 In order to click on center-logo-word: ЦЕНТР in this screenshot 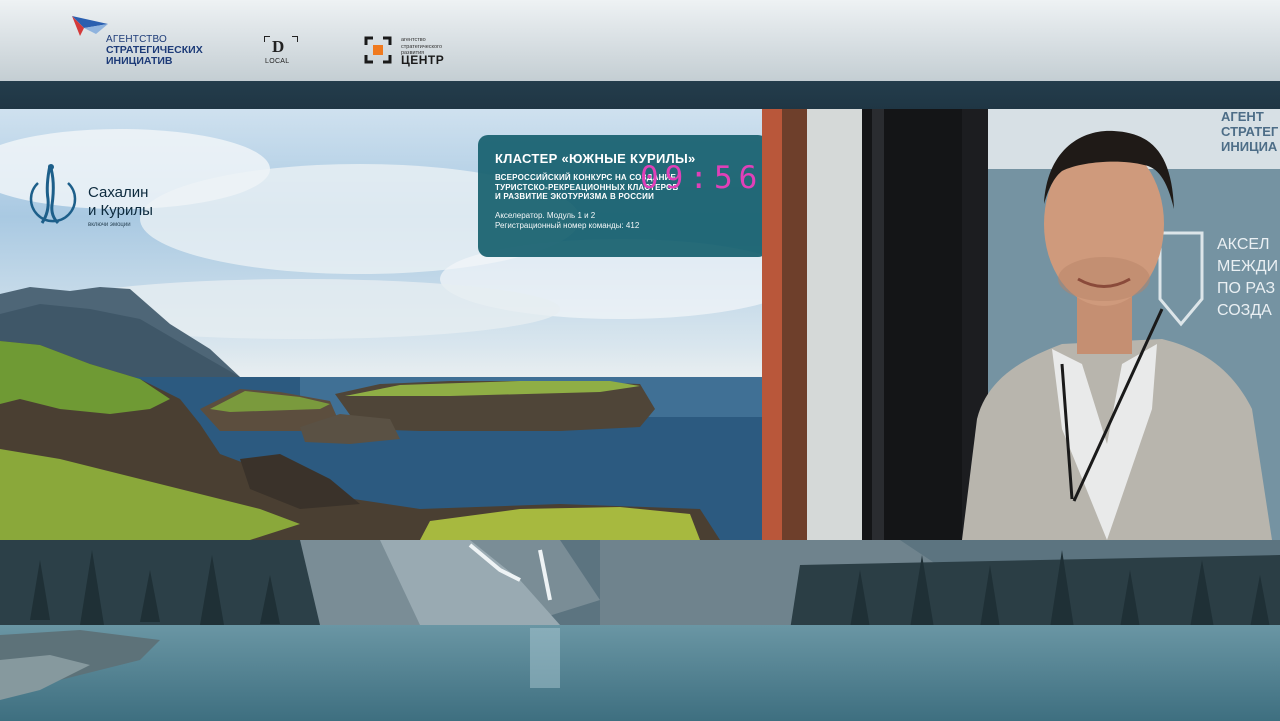, I will do `click(423, 60)`.